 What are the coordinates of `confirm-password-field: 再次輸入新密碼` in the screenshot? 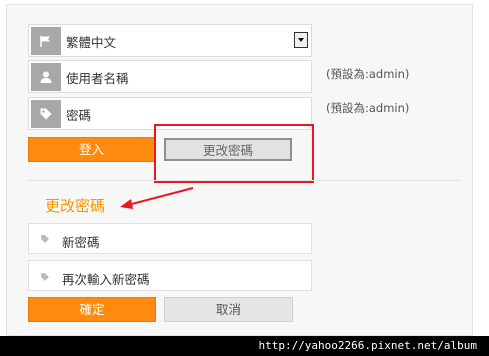 It's located at (170, 275).